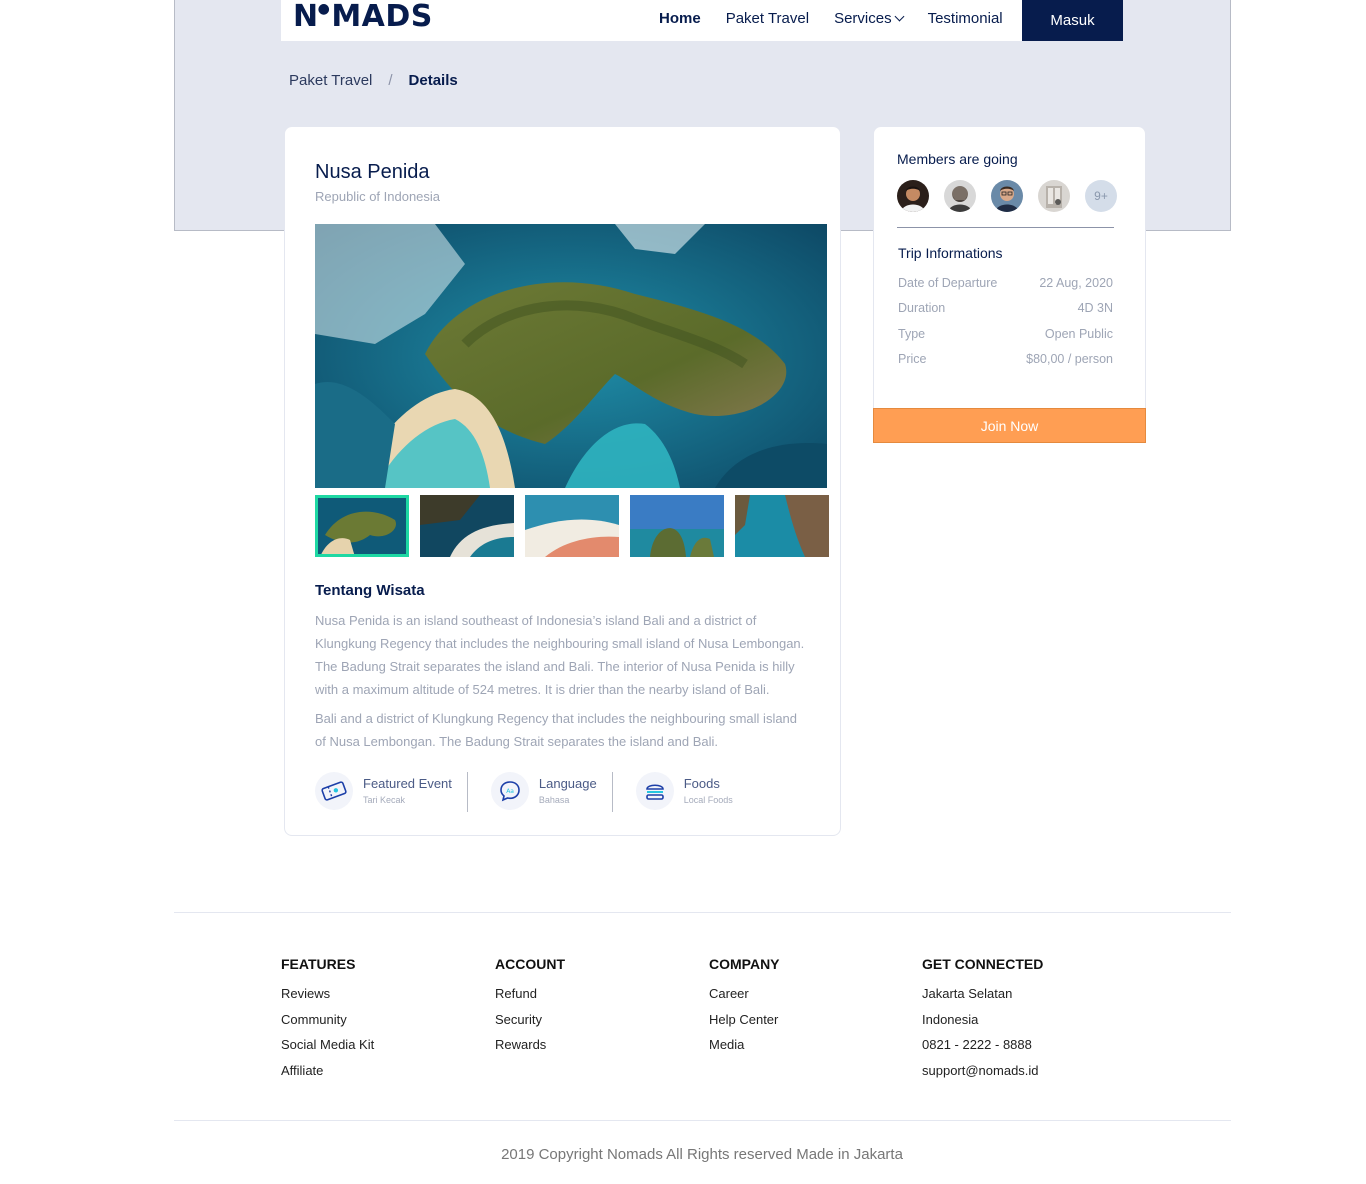 This screenshot has width=1366, height=1184. Describe the element at coordinates (318, 964) in the screenshot. I see `footer-heading: FEATURES` at that location.